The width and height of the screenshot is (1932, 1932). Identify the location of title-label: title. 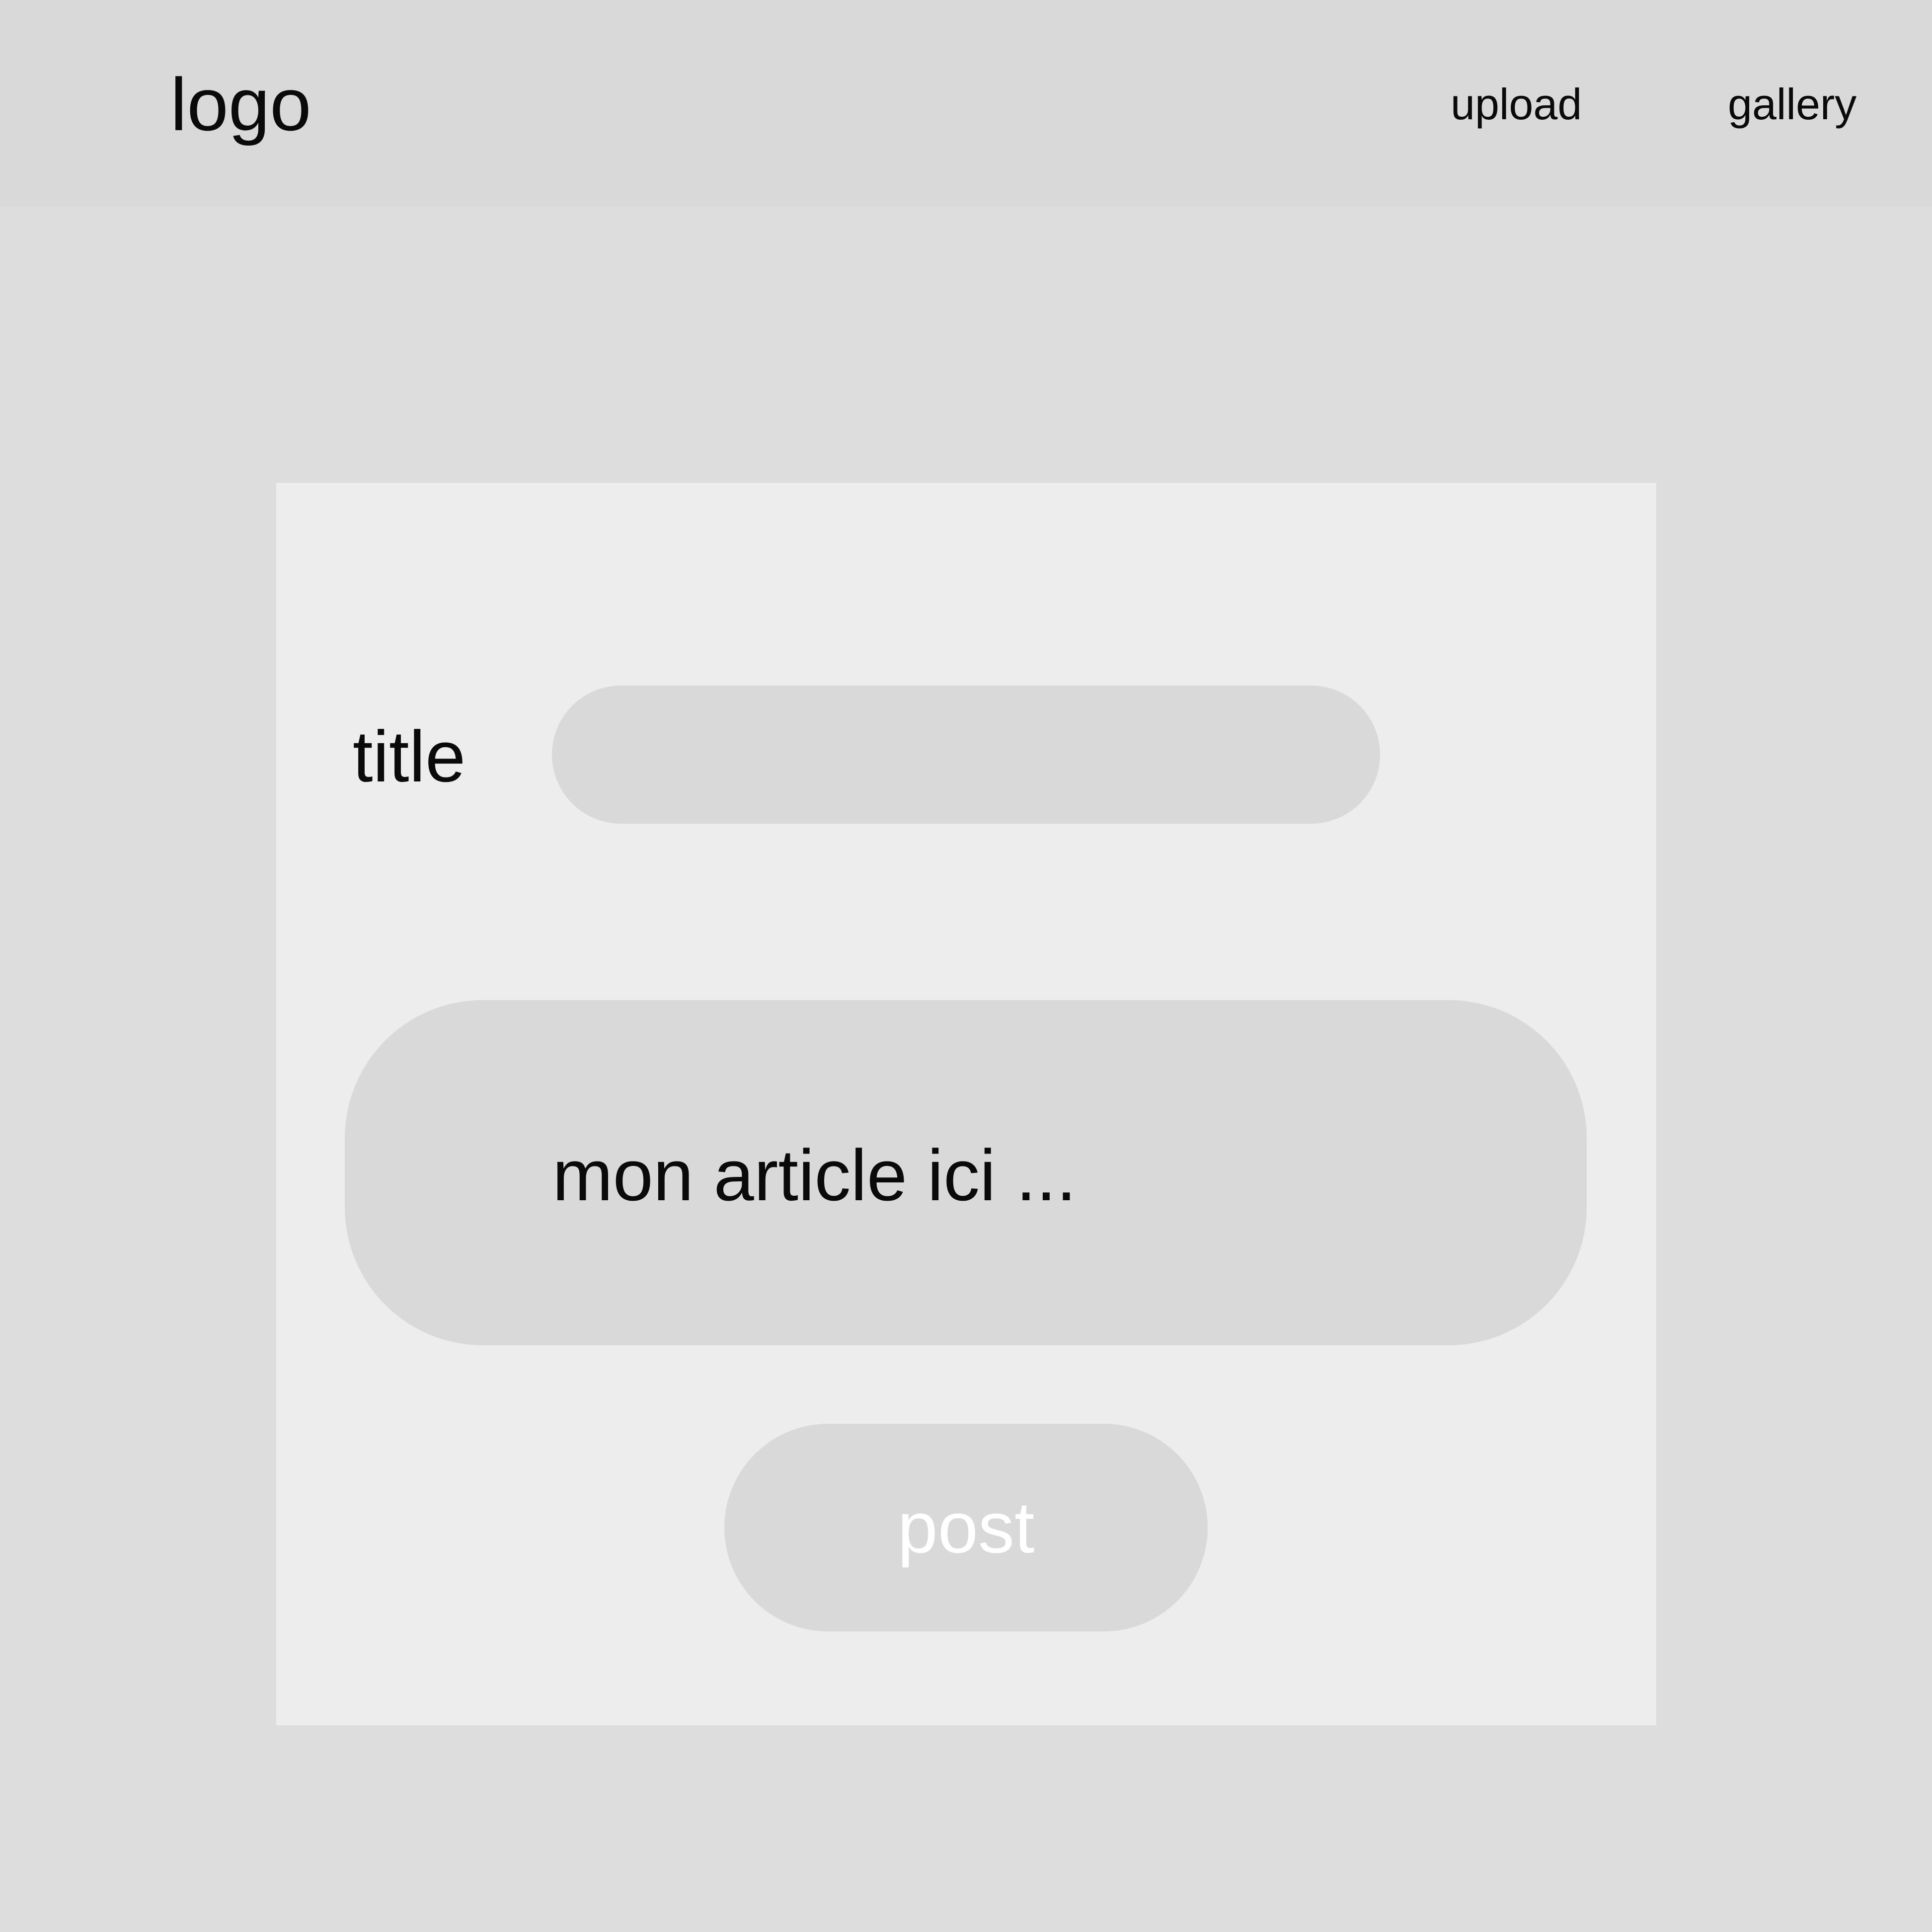
(409, 756).